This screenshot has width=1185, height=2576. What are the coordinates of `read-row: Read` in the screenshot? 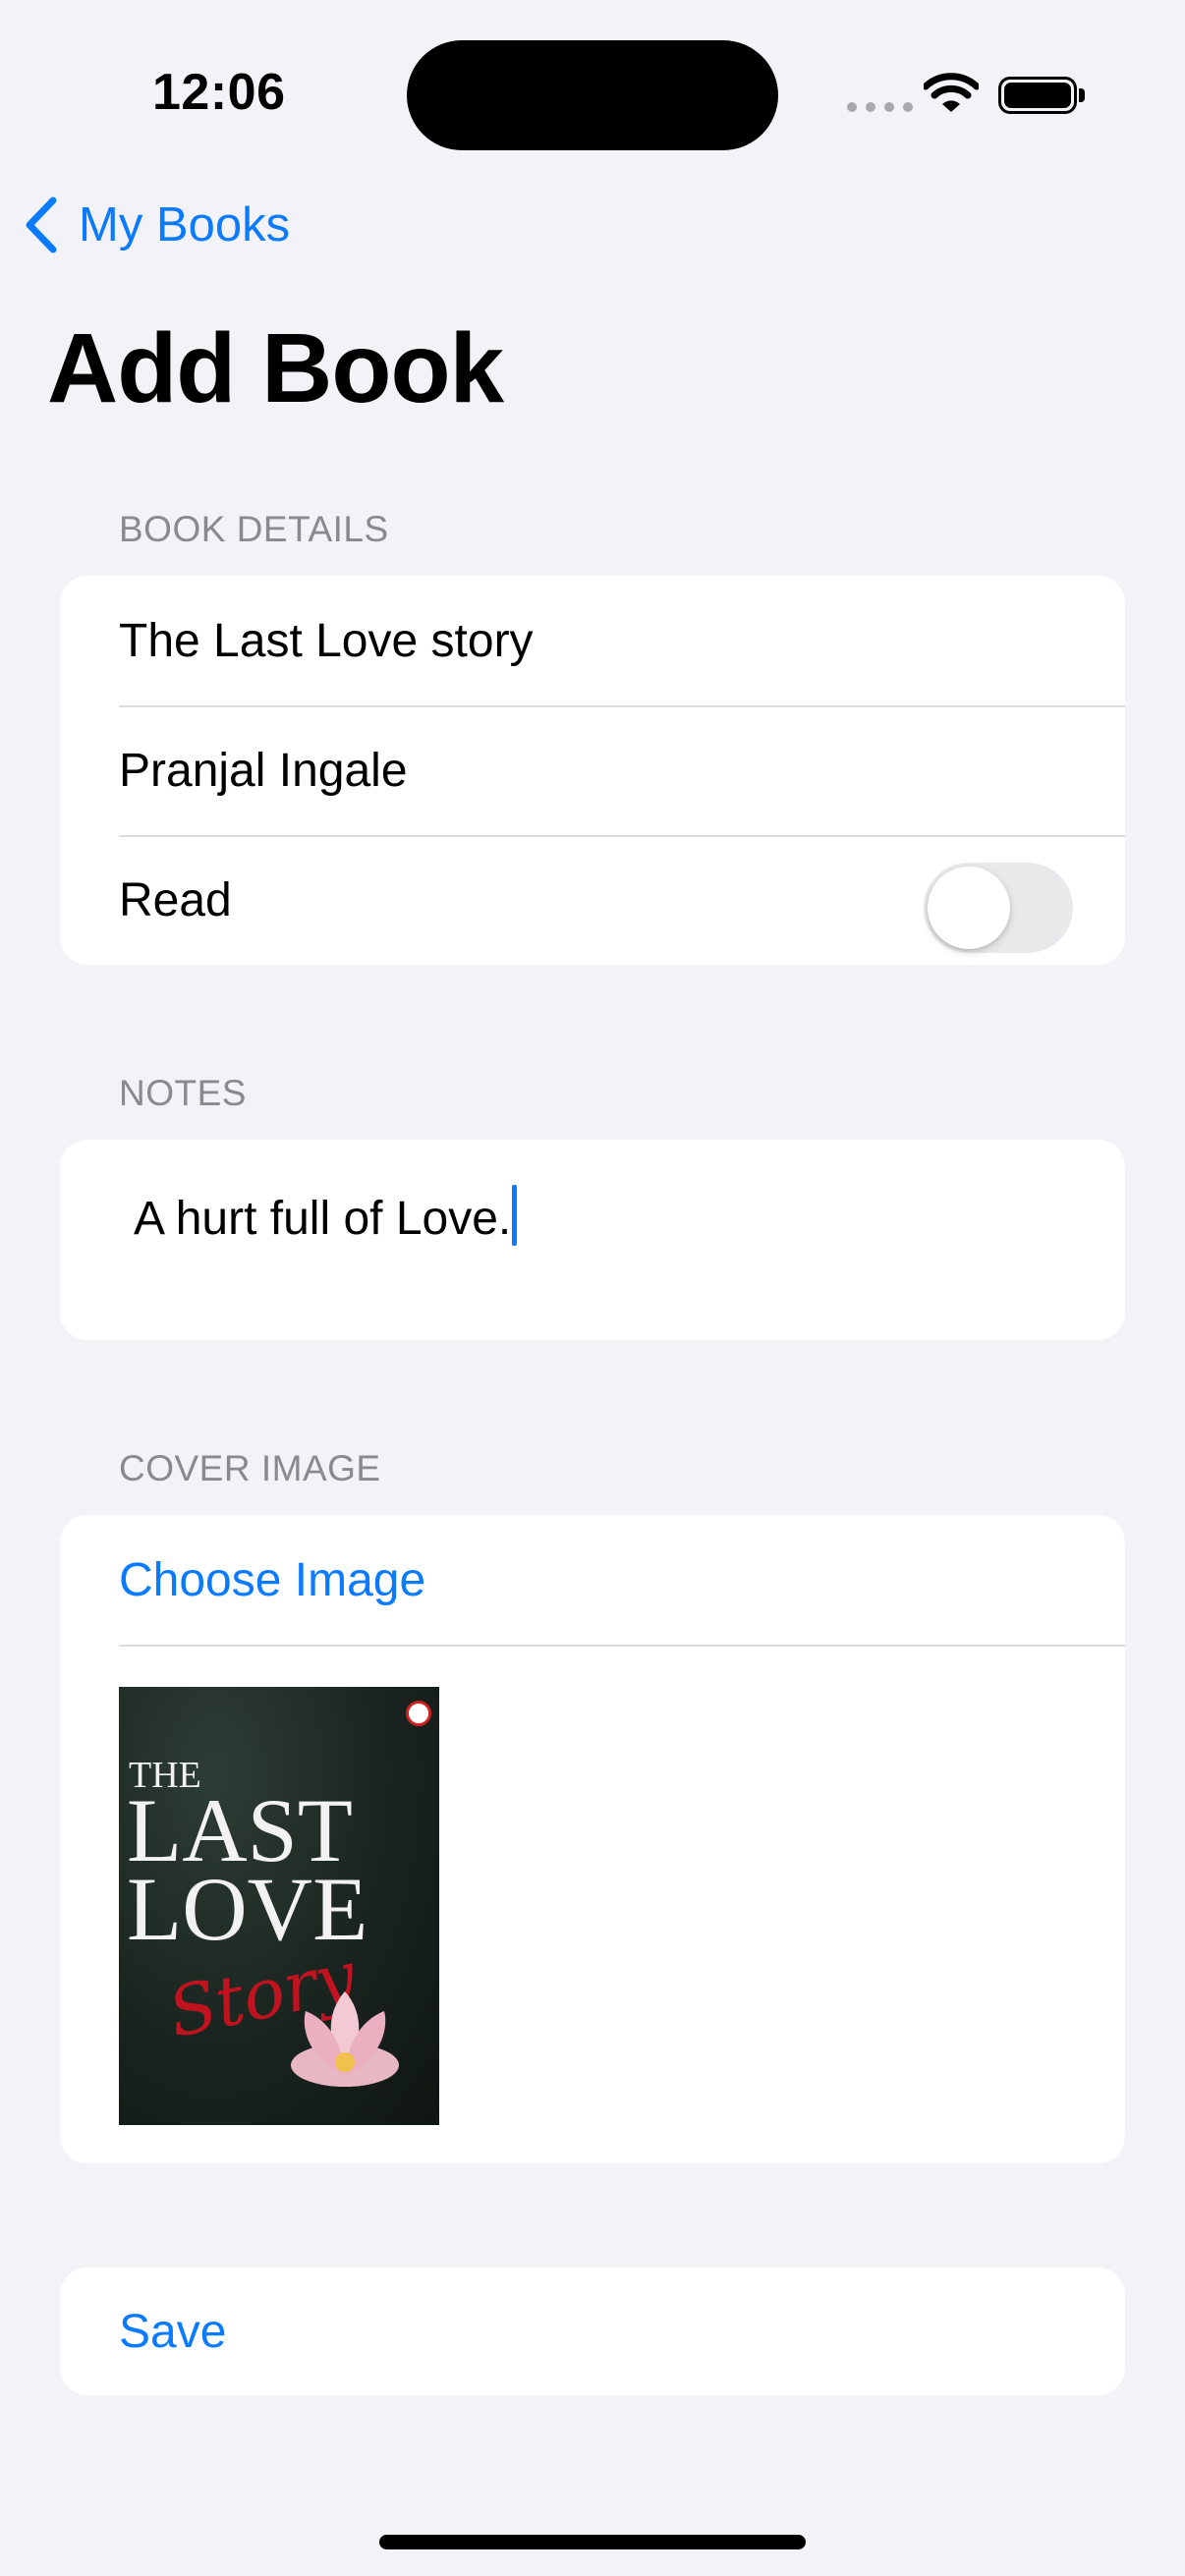 It's located at (592, 900).